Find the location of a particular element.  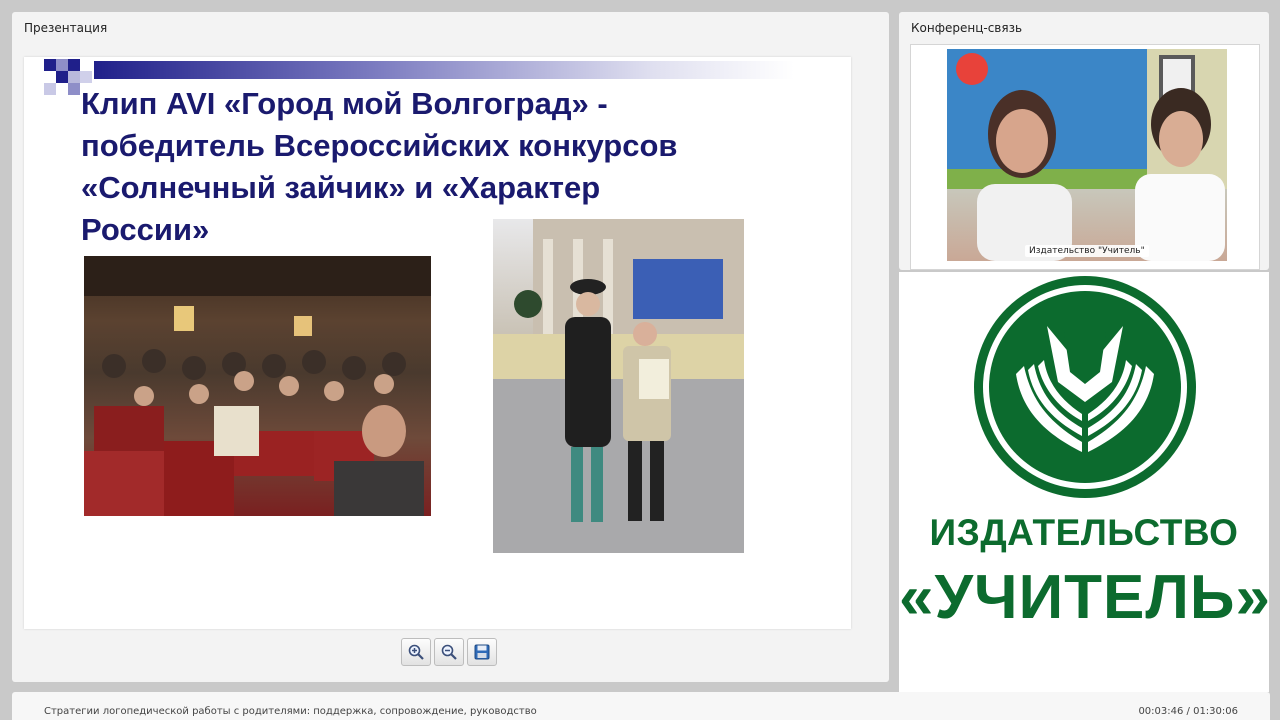

award-ceremony-photo-art is located at coordinates (618, 386).